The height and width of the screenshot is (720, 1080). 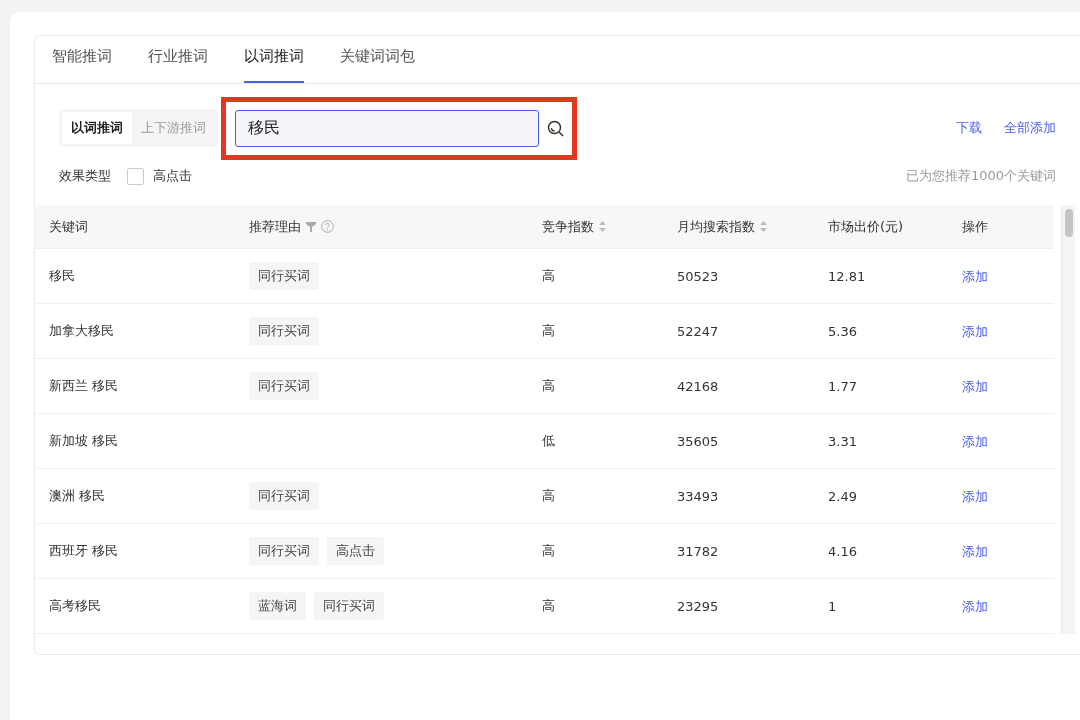 I want to click on search-index-cell-text: 33493, so click(x=698, y=496).